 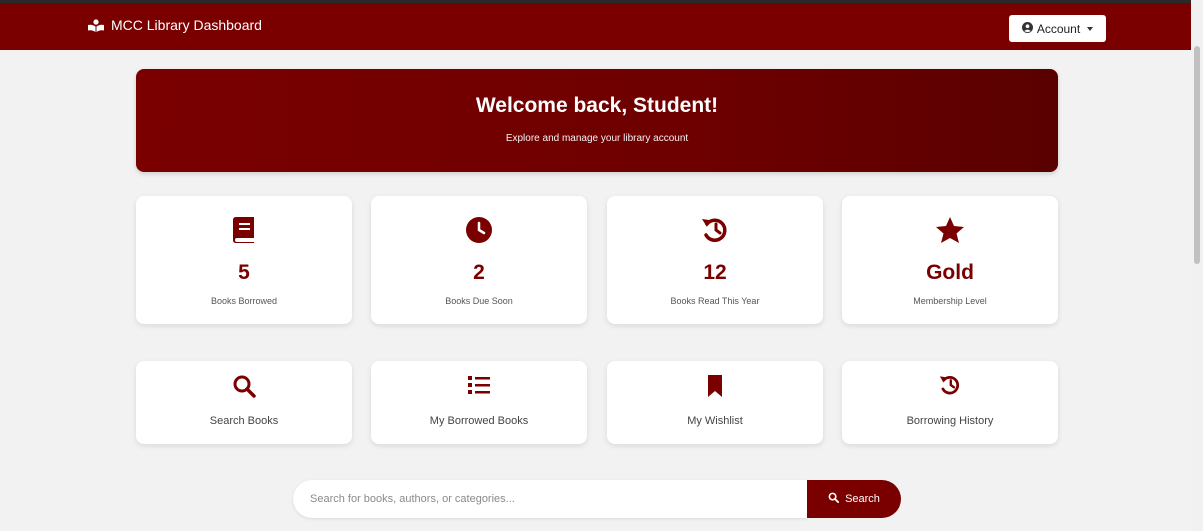 What do you see at coordinates (601, 1) in the screenshot?
I see `window-top-border` at bounding box center [601, 1].